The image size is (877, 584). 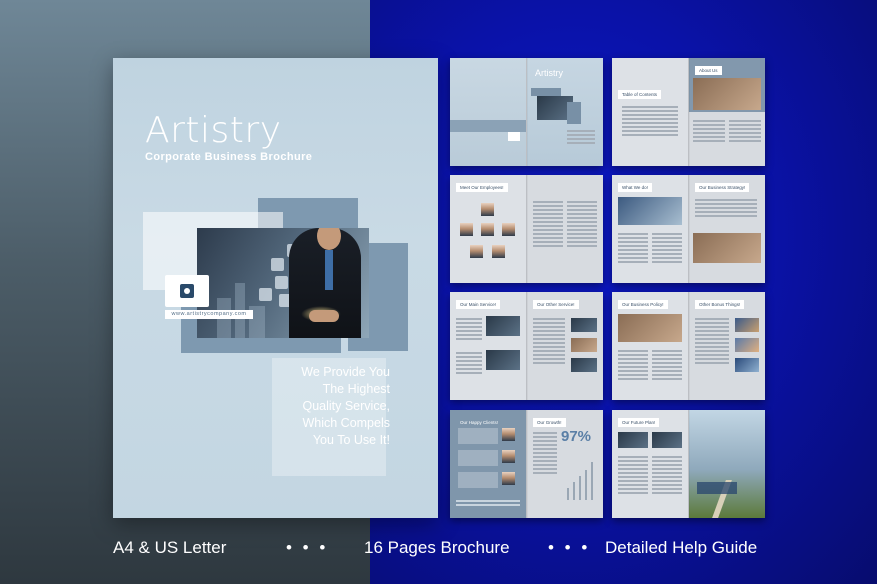 What do you see at coordinates (549, 422) in the screenshot?
I see `page-header: Our Growth!` at bounding box center [549, 422].